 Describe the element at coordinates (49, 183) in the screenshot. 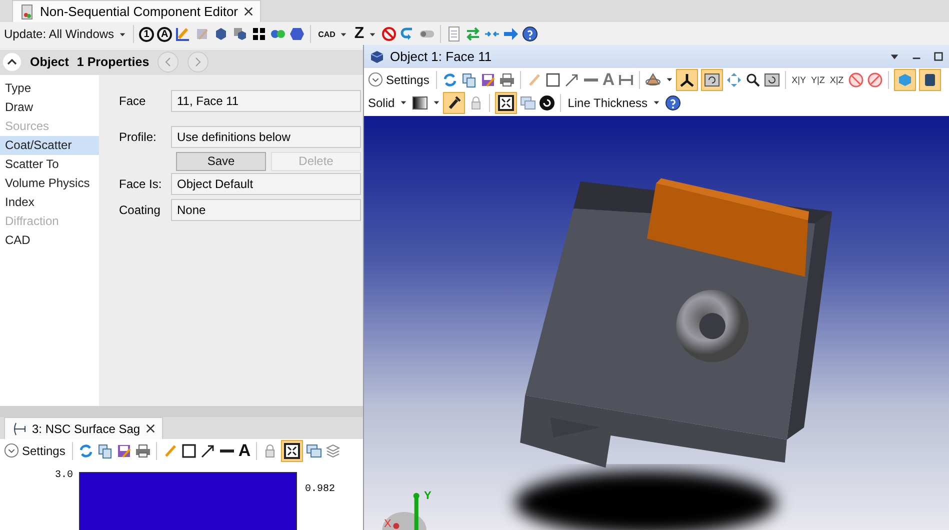

I see `sidebar-item: Volume Physics` at that location.